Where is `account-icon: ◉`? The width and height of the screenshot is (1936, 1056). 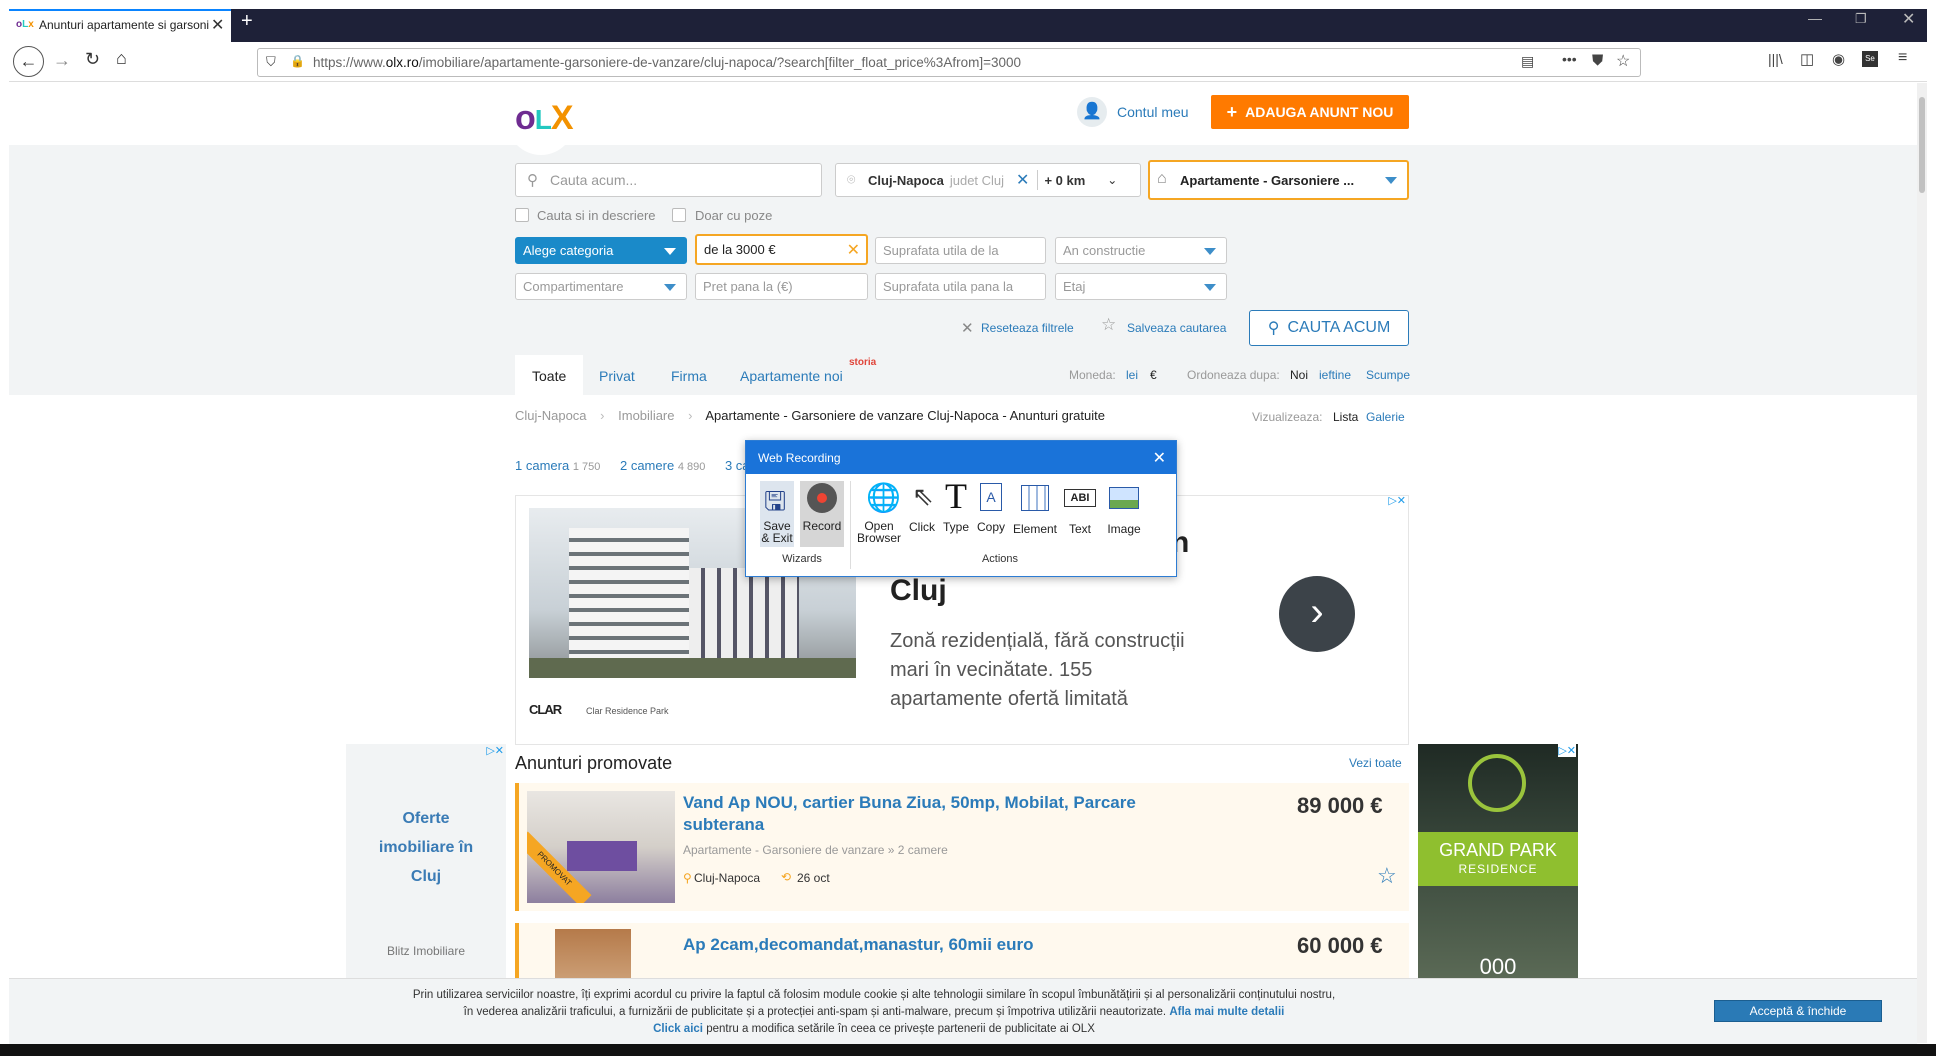 account-icon: ◉ is located at coordinates (1838, 59).